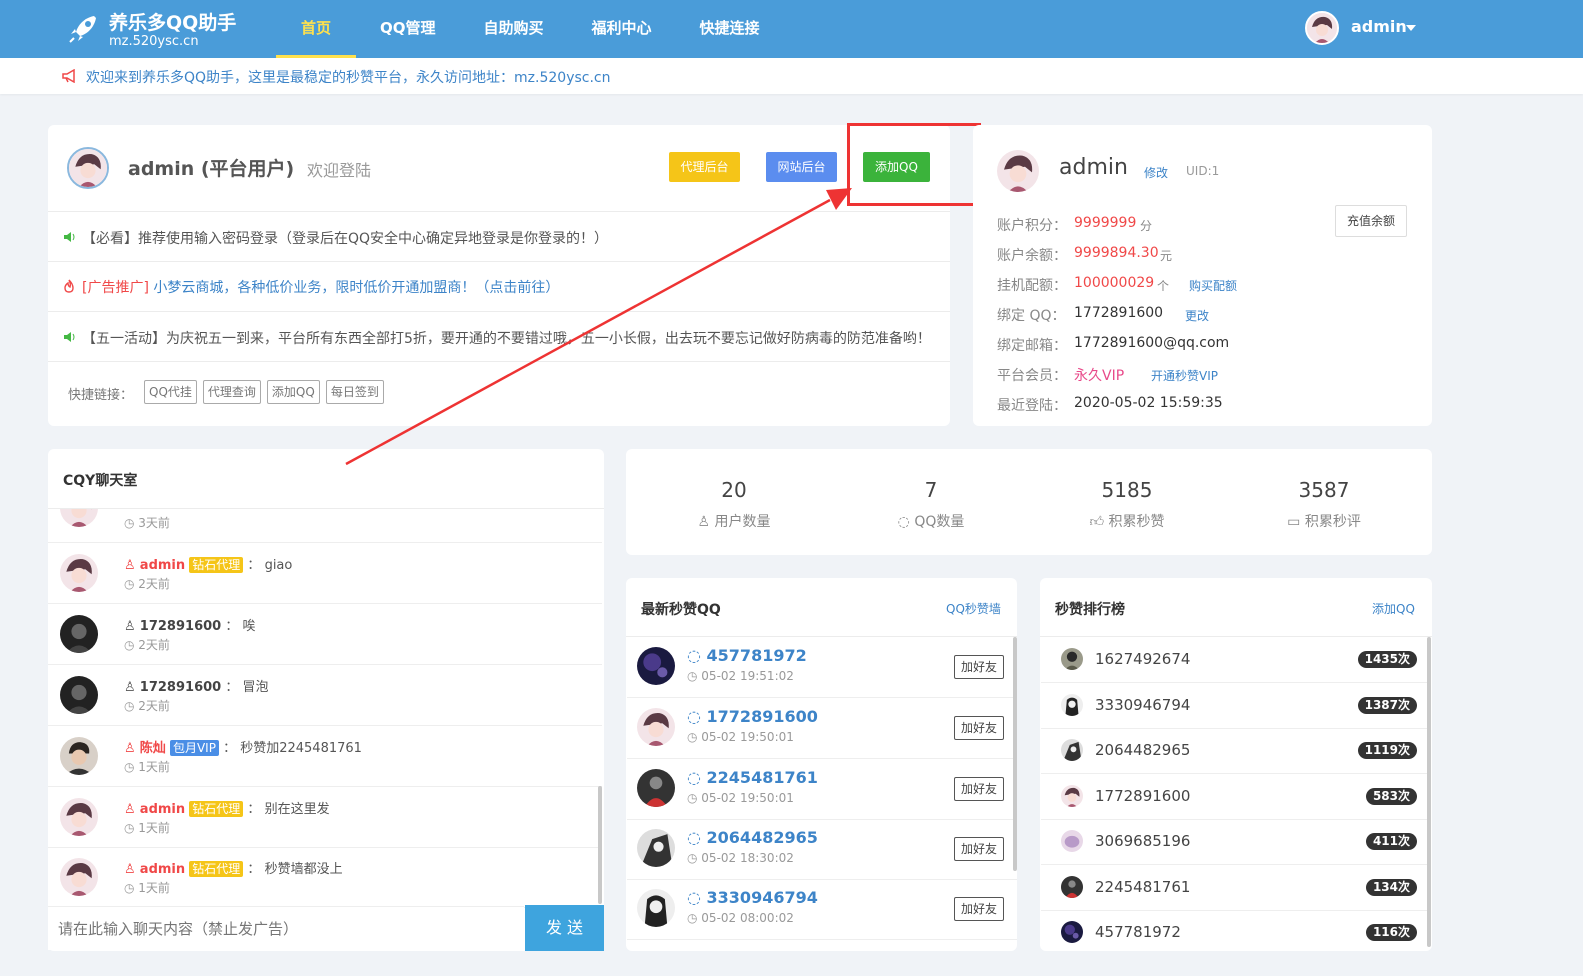 The width and height of the screenshot is (1583, 976). What do you see at coordinates (1114, 283) in the screenshot?
I see `quota-value: 100000029` at bounding box center [1114, 283].